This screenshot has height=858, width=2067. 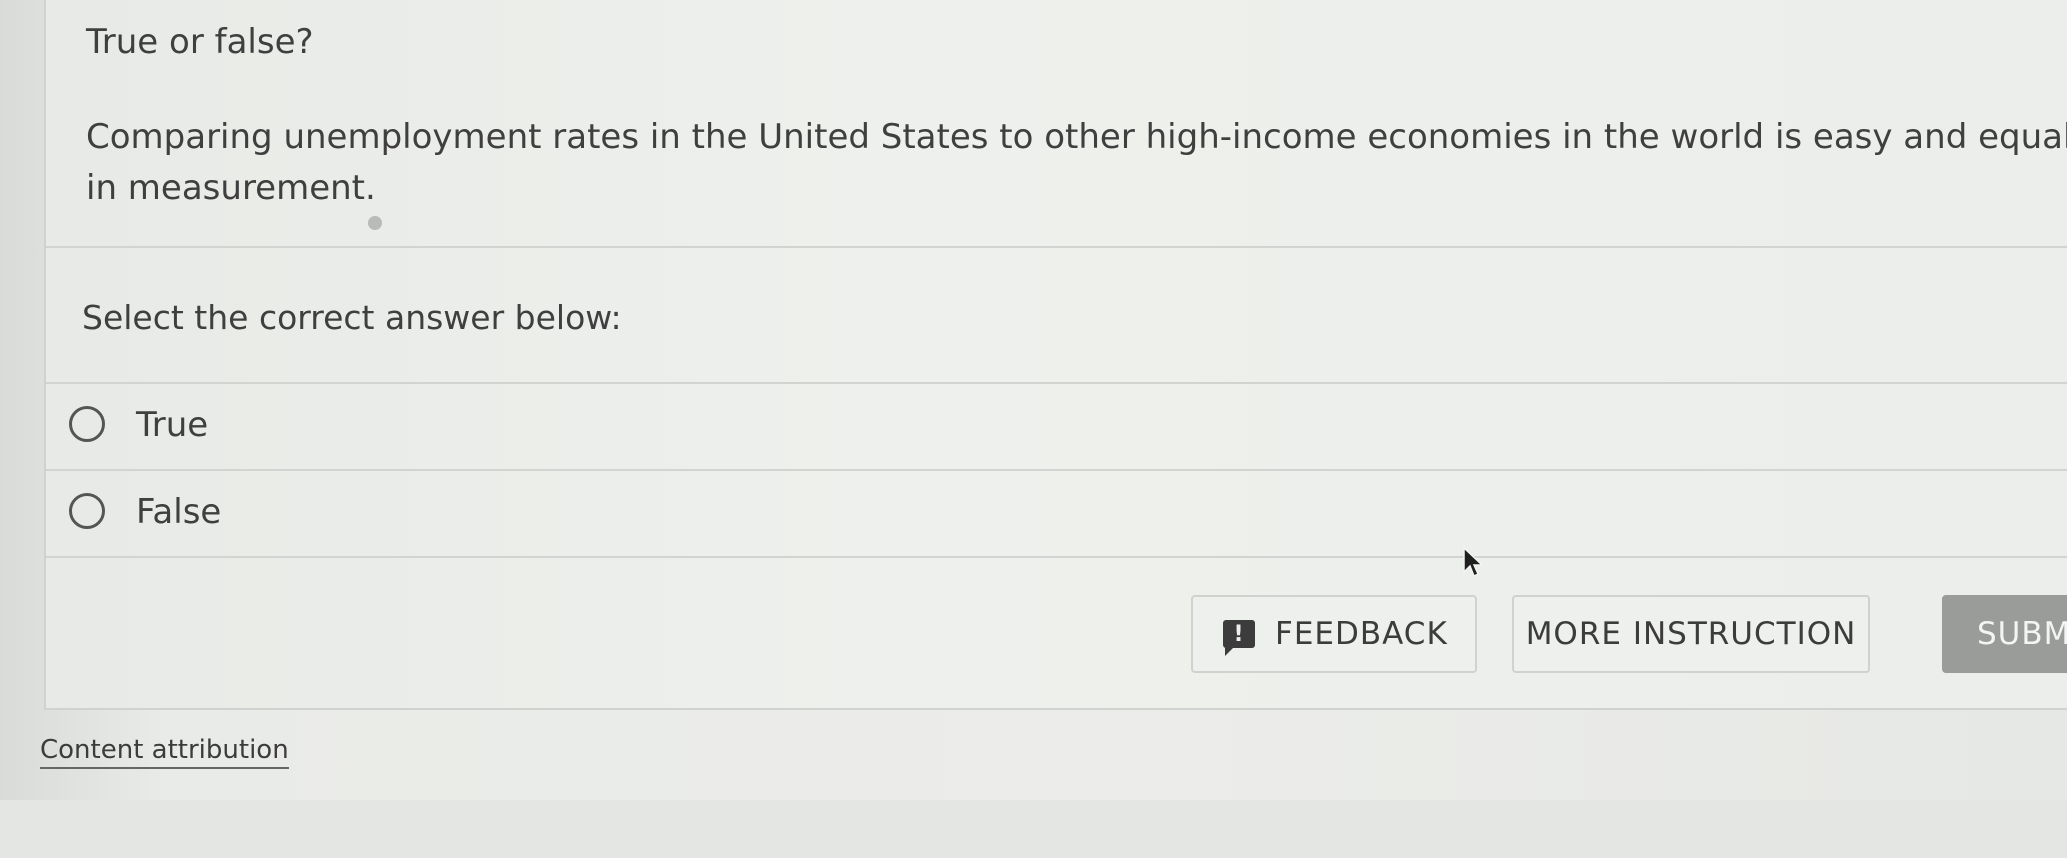 What do you see at coordinates (164, 752) in the screenshot?
I see `content-attribution-link: Content attribution` at bounding box center [164, 752].